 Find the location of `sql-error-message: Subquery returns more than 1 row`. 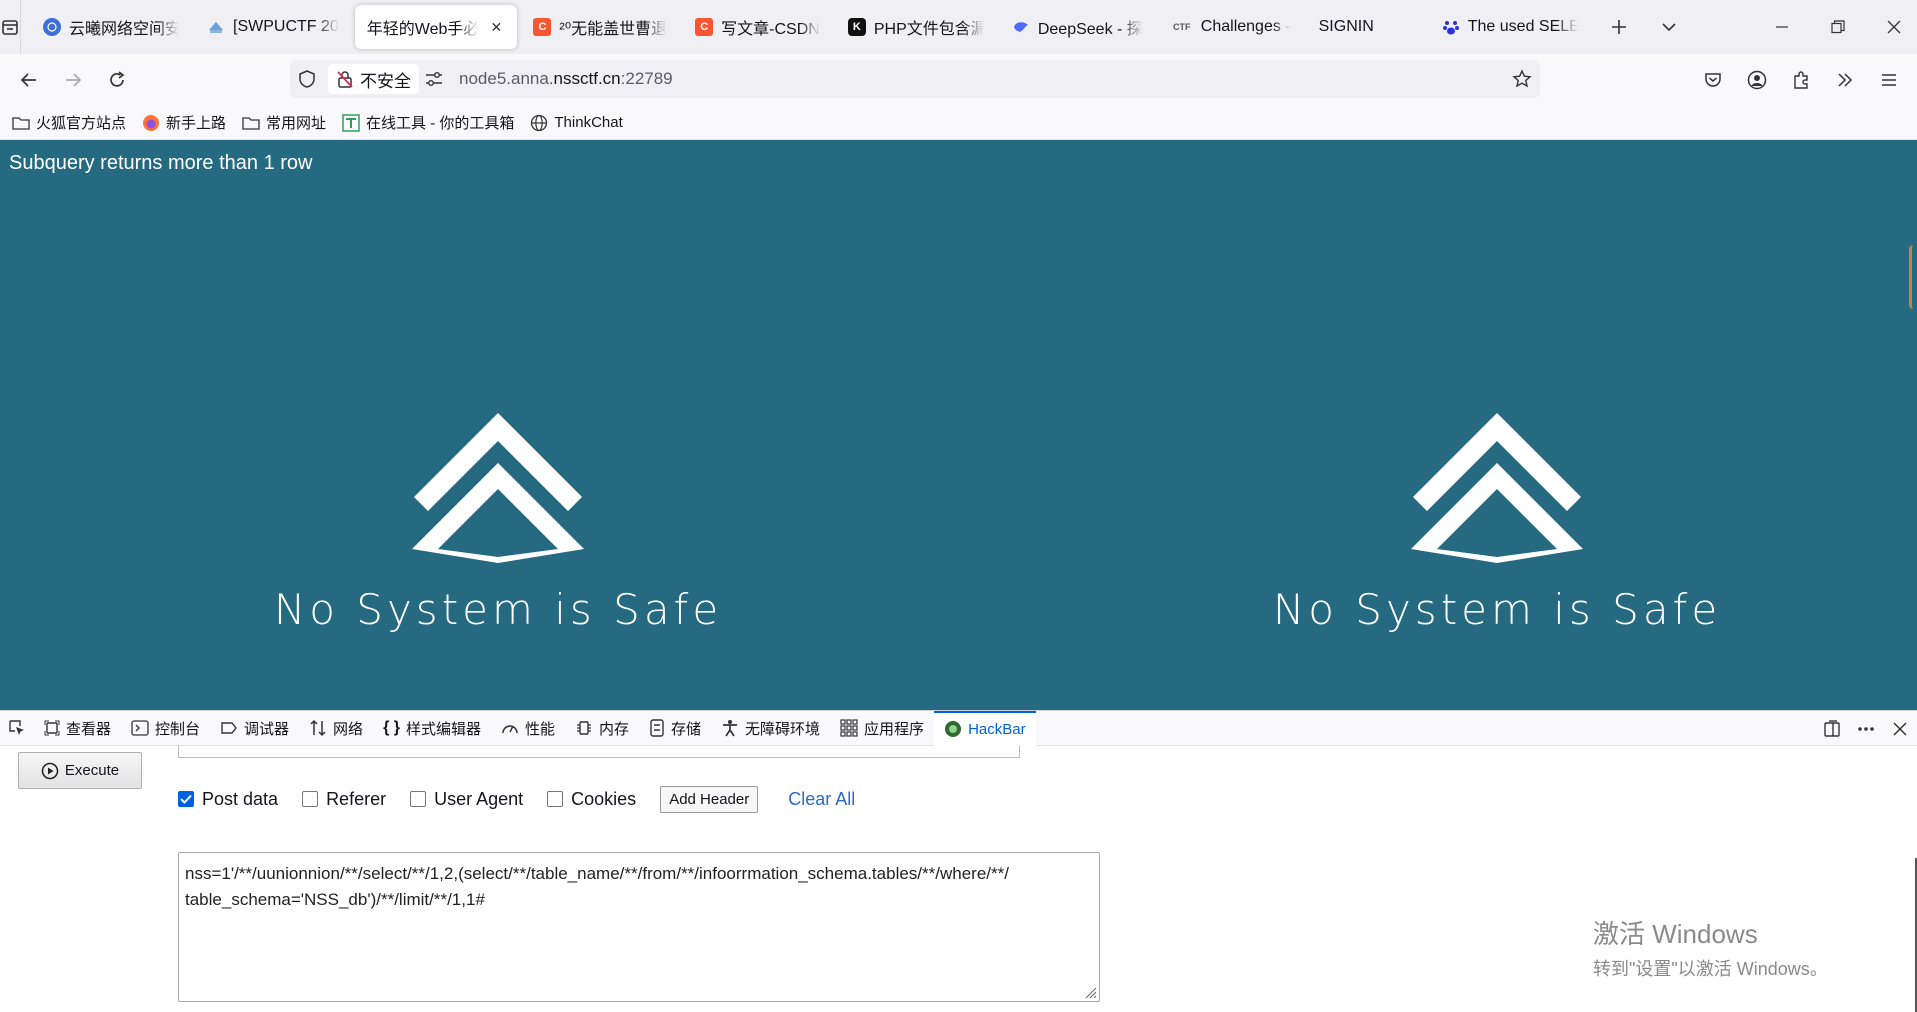

sql-error-message: Subquery returns more than 1 row is located at coordinates (161, 163).